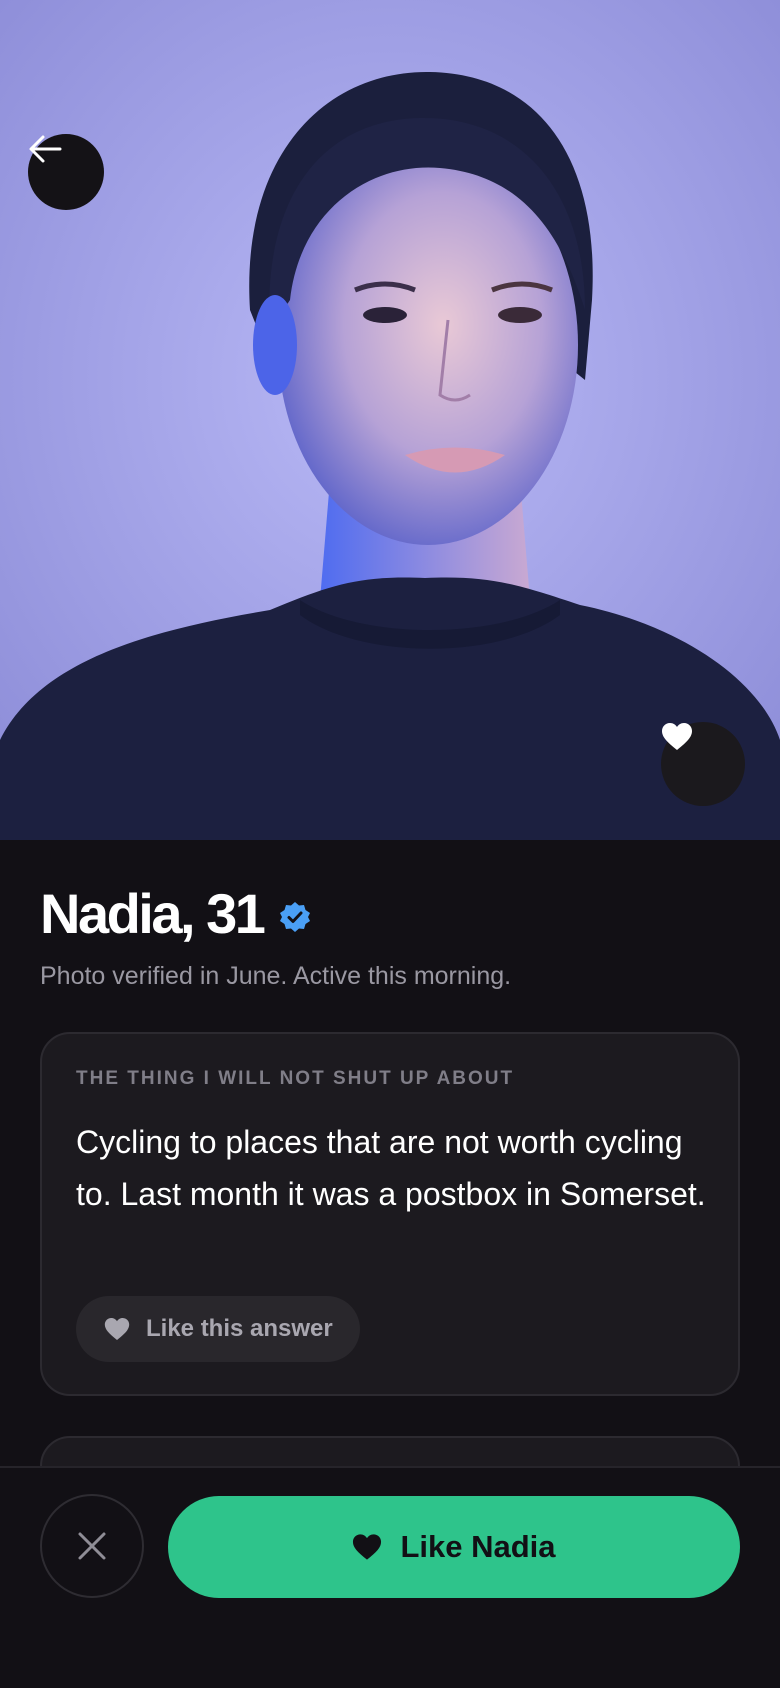 The height and width of the screenshot is (1688, 780). What do you see at coordinates (478, 1546) in the screenshot?
I see `like-profile-label: Like Nadia` at bounding box center [478, 1546].